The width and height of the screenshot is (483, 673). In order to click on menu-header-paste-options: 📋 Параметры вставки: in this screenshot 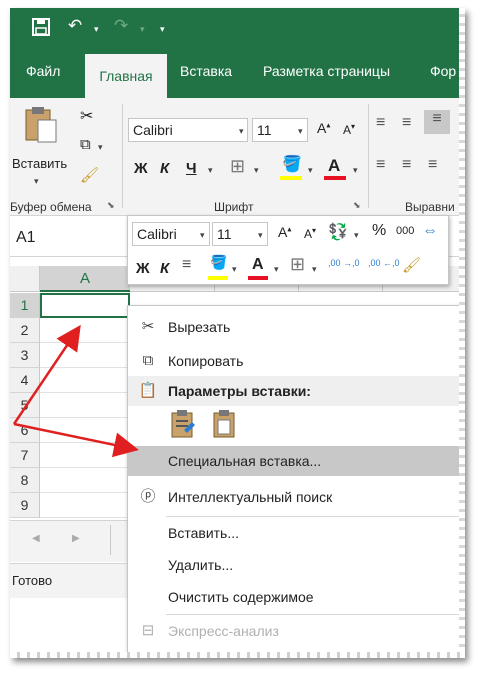, I will do `click(296, 391)`.